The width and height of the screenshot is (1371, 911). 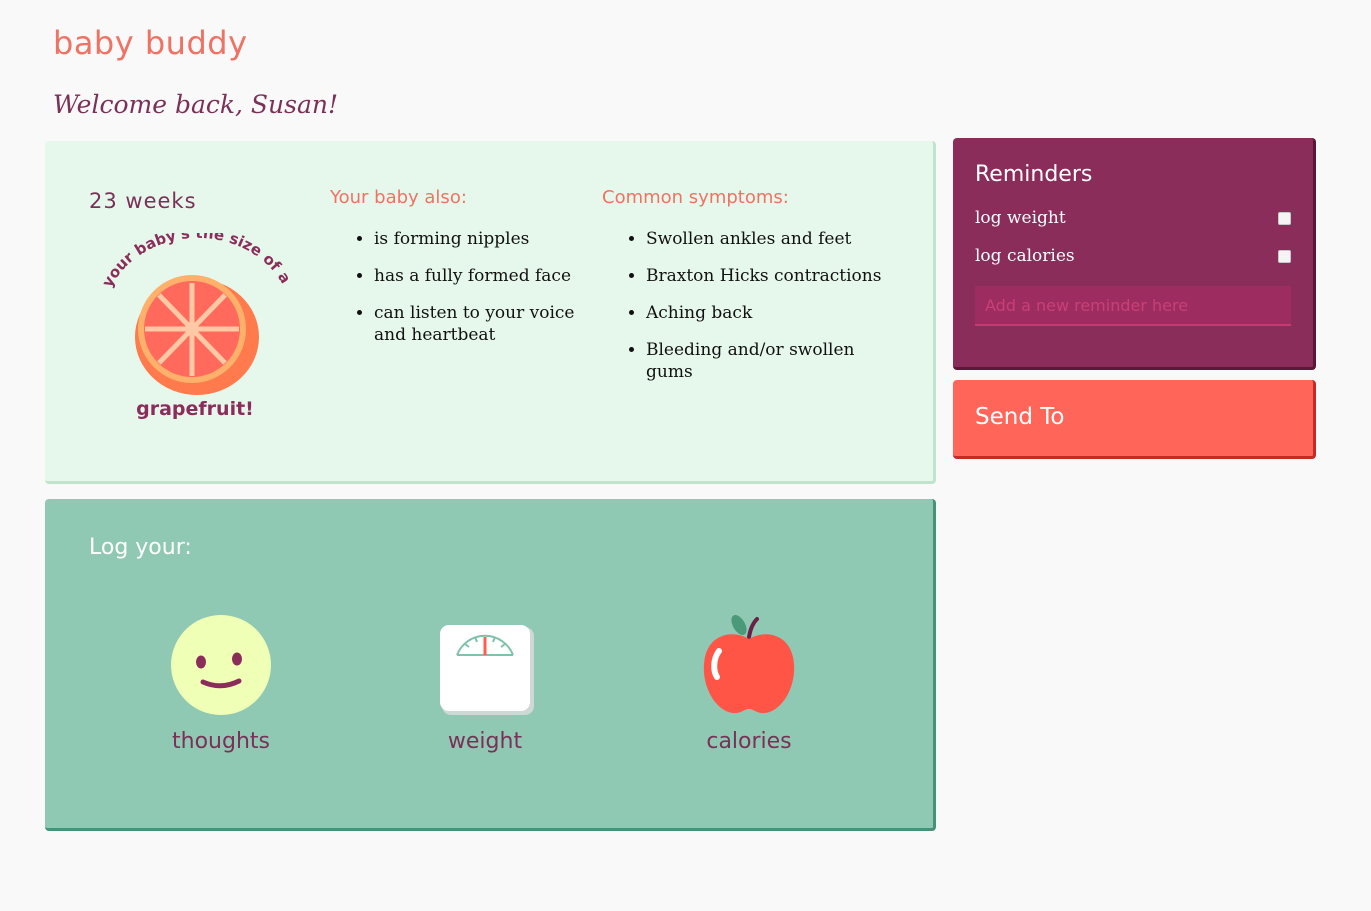 What do you see at coordinates (221, 665) in the screenshot?
I see `smiley-face-icon` at bounding box center [221, 665].